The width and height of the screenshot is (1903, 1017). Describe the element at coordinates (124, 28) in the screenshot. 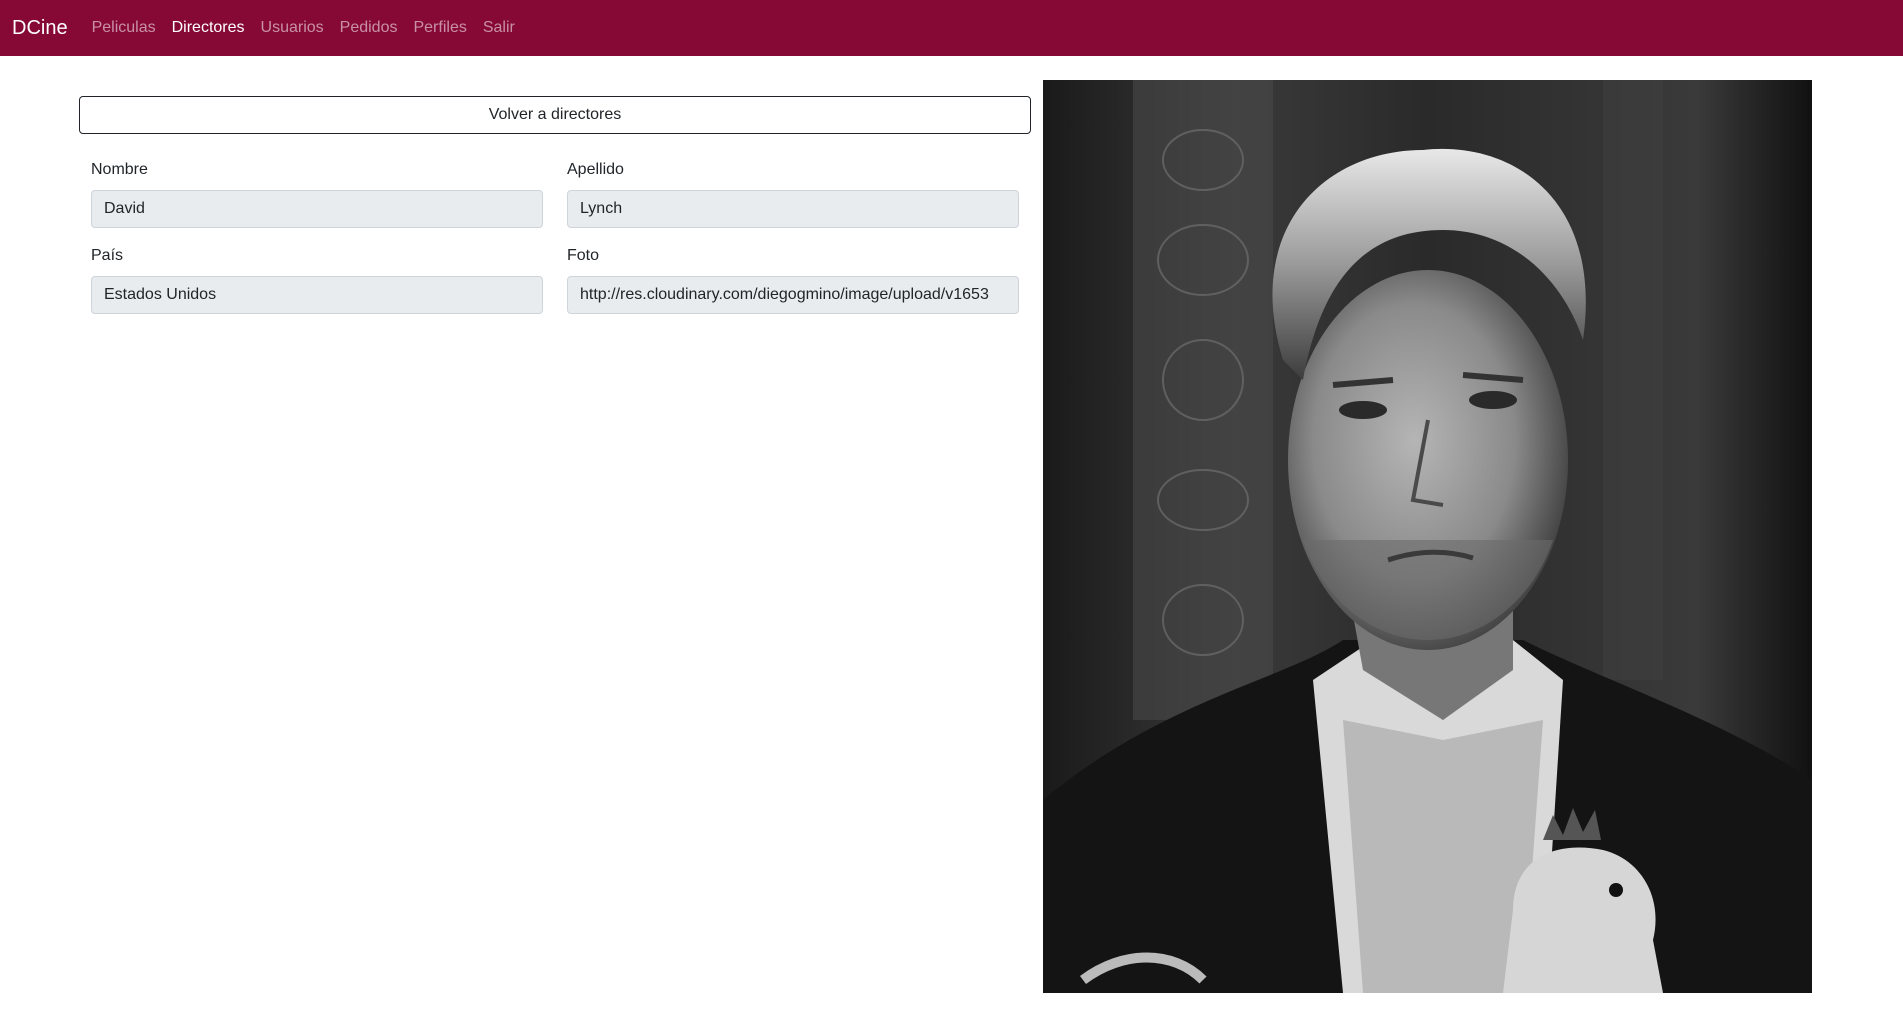

I see `nav-link-peliculas: Peliculas` at that location.